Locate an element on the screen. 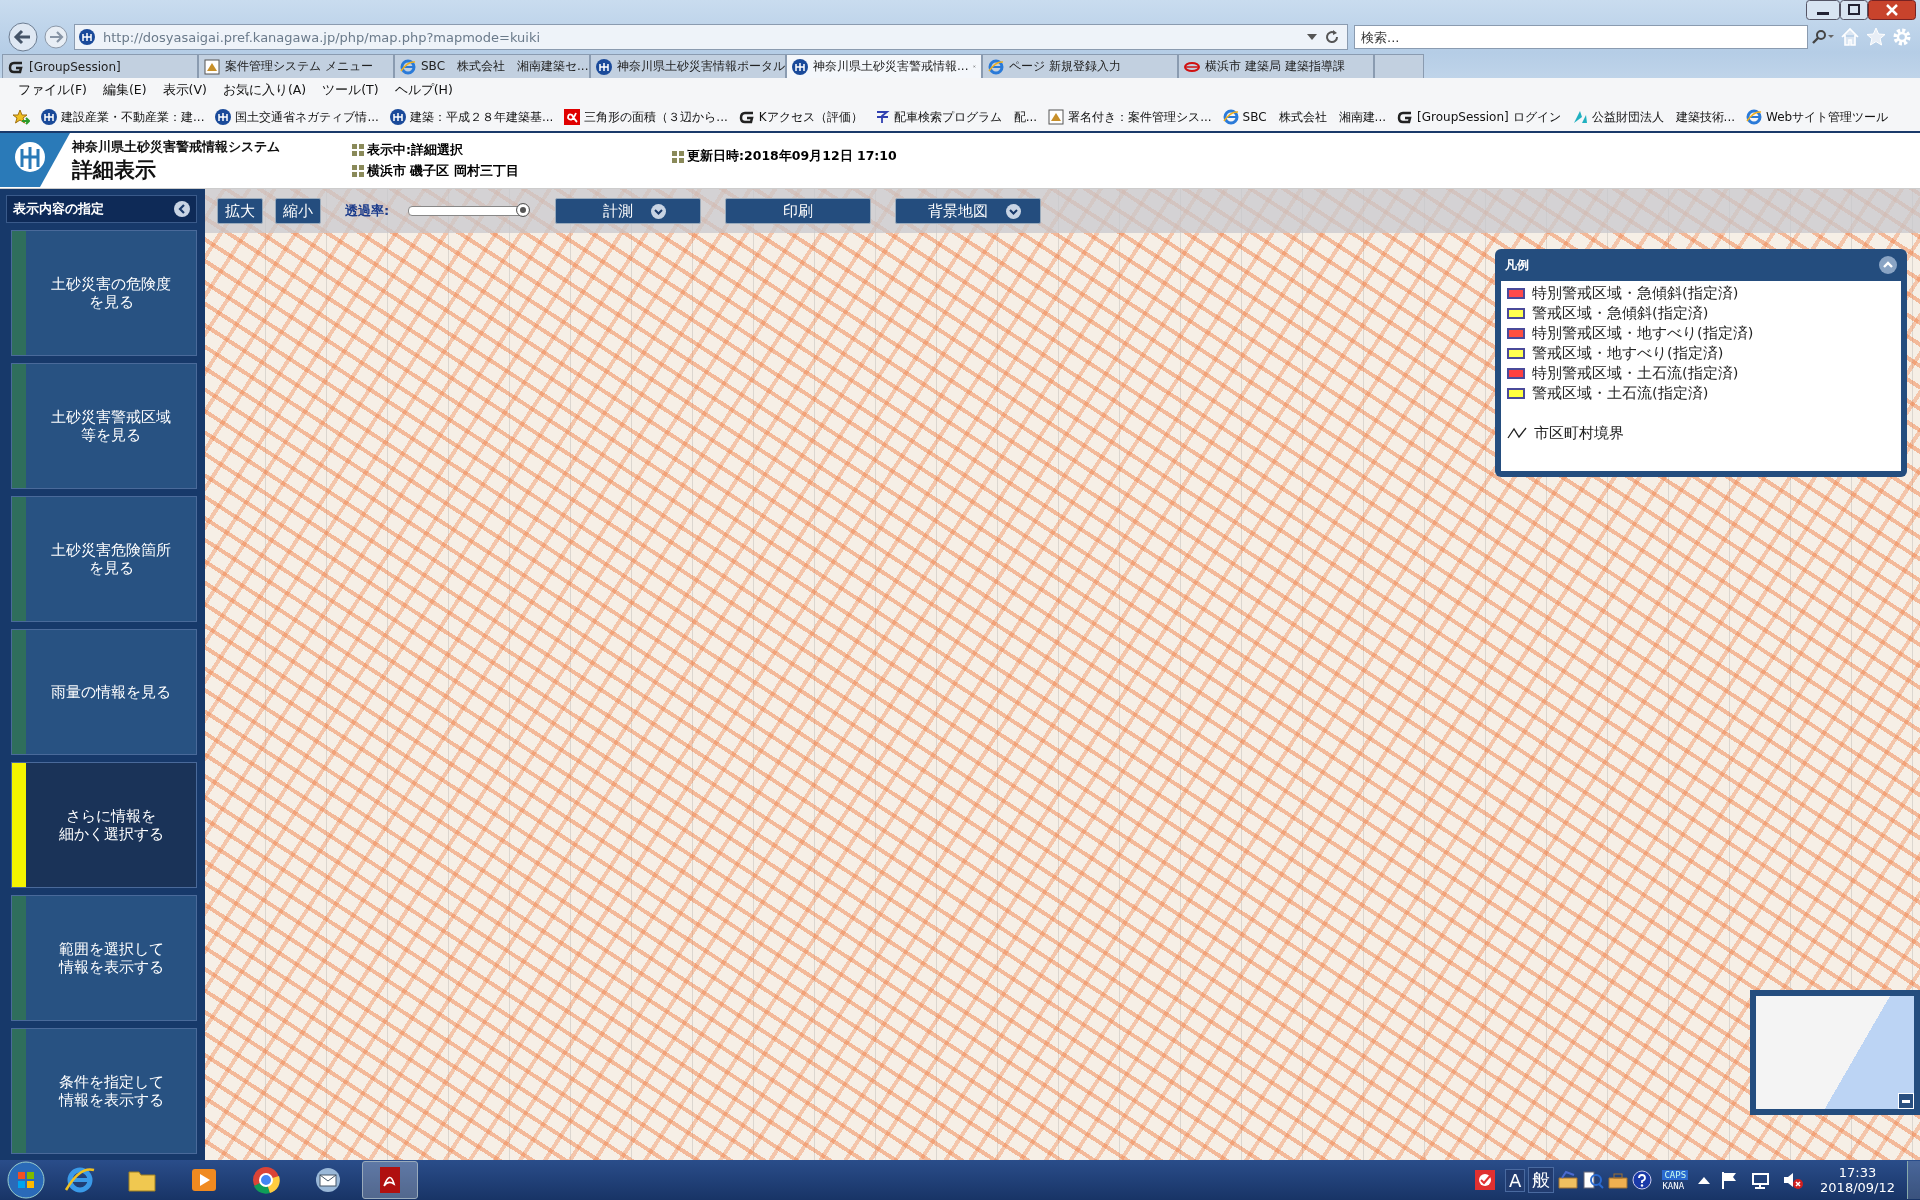  dropdown-icon is located at coordinates (1312, 37).